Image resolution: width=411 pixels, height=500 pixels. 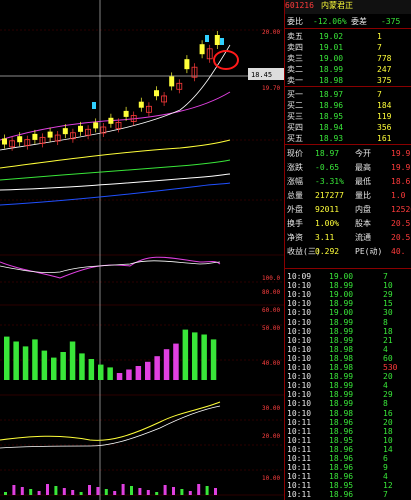 What do you see at coordinates (295, 105) in the screenshot?
I see `order-label: 买二` at bounding box center [295, 105].